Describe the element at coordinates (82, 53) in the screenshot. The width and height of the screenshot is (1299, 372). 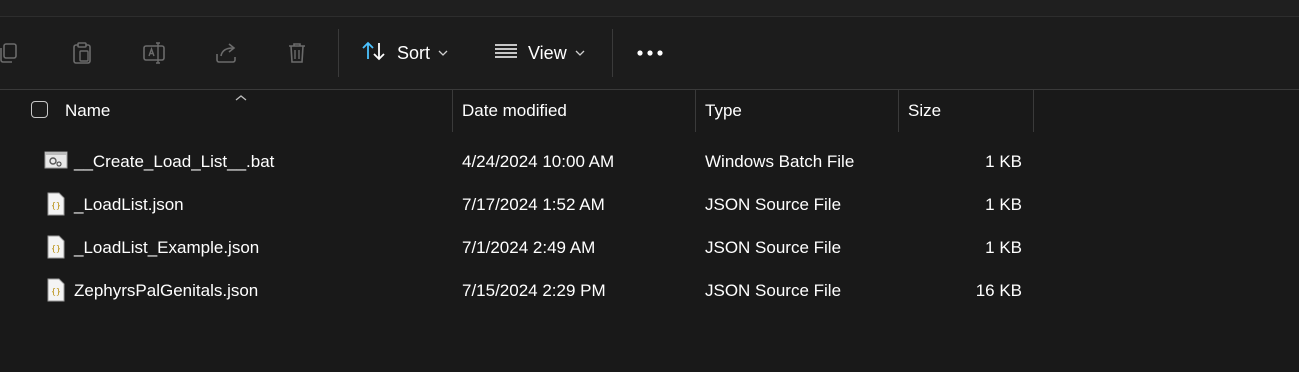
I see `paste-icon` at that location.